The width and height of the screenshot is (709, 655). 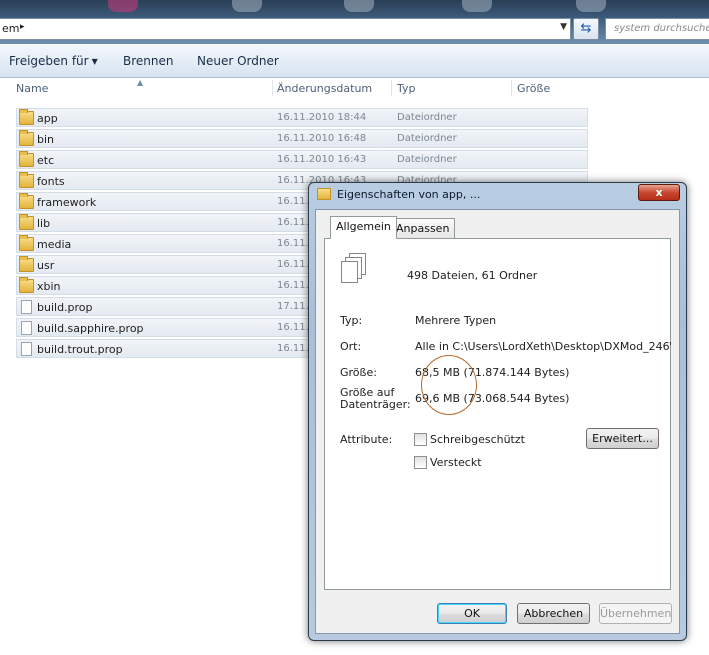 What do you see at coordinates (354, 61) in the screenshot?
I see `command-bar: Freigeben für ▼ Brennen Neuer Ordner` at bounding box center [354, 61].